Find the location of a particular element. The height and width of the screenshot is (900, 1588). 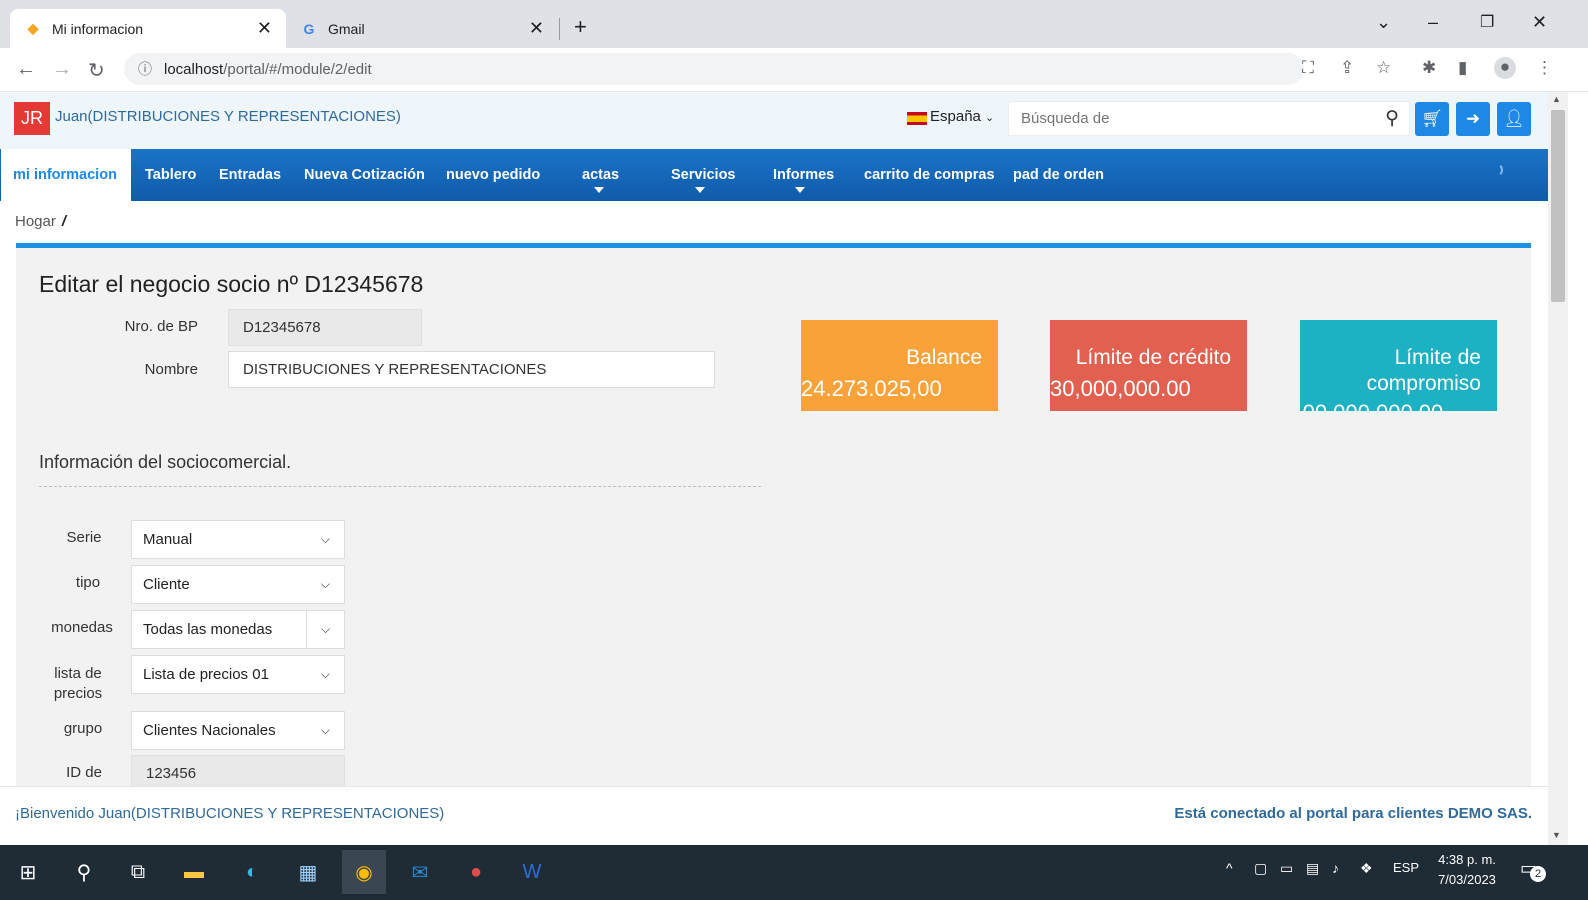

windows-start-icon: ⊞ is located at coordinates (28, 872).